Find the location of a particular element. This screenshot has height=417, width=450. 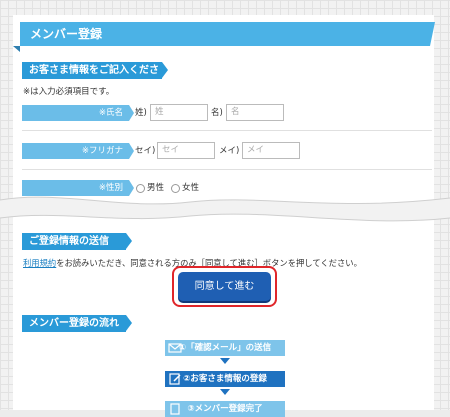

terms-link: 利用規約 is located at coordinates (39, 263).